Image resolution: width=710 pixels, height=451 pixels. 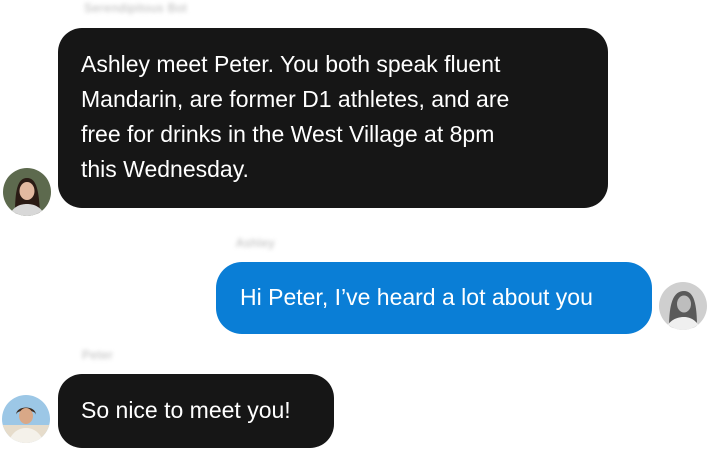 What do you see at coordinates (27, 192) in the screenshot?
I see `woman-avatar` at bounding box center [27, 192].